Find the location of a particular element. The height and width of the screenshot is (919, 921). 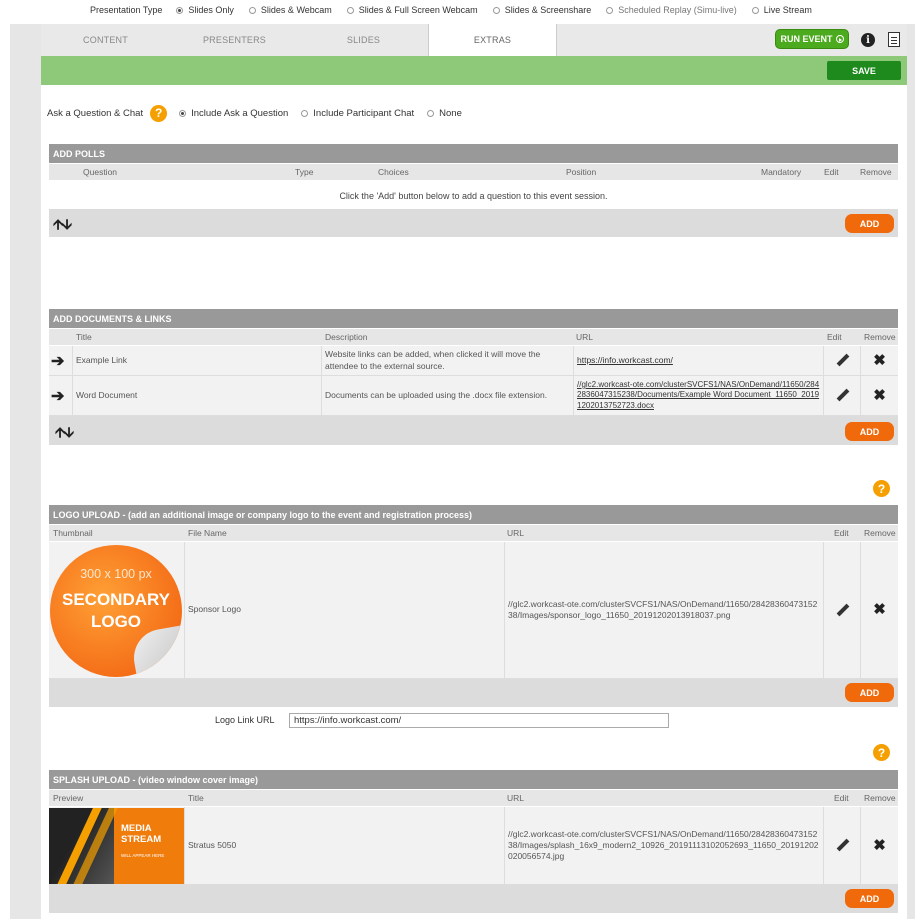

save-button: SAVE is located at coordinates (864, 70).